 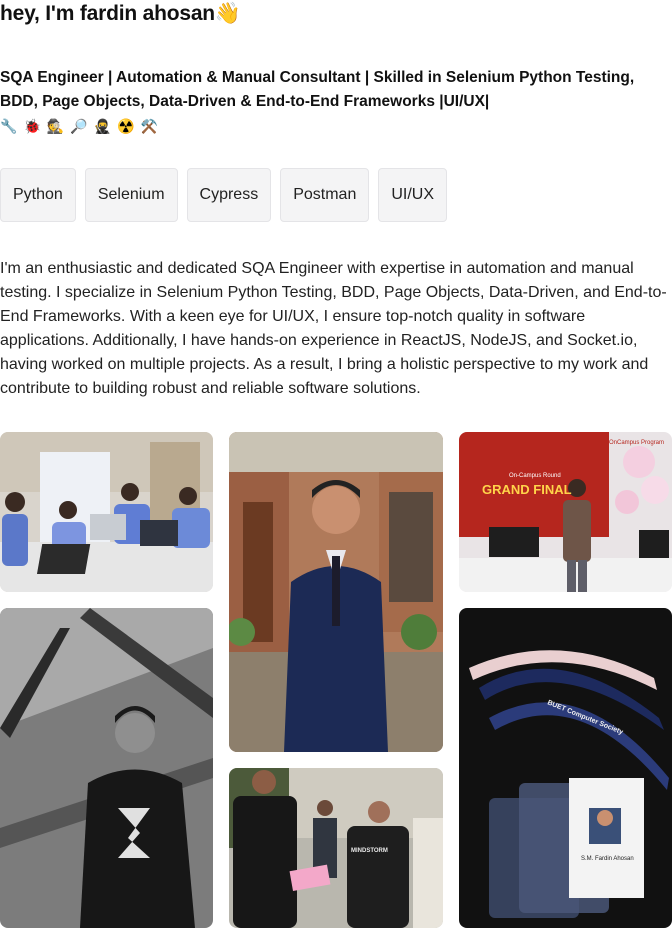 What do you see at coordinates (38, 195) in the screenshot?
I see `skill-tag-python: Python` at bounding box center [38, 195].